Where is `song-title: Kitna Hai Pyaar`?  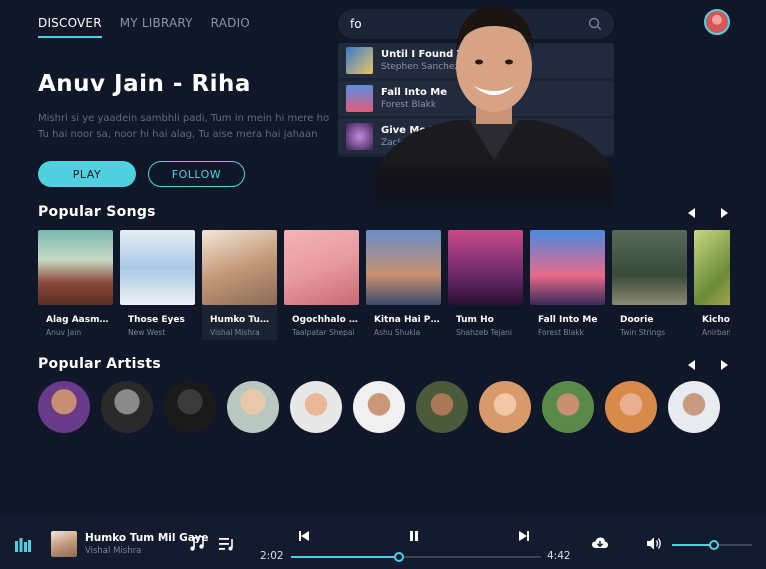
song-title: Kitna Hai Pyaar is located at coordinates (407, 320).